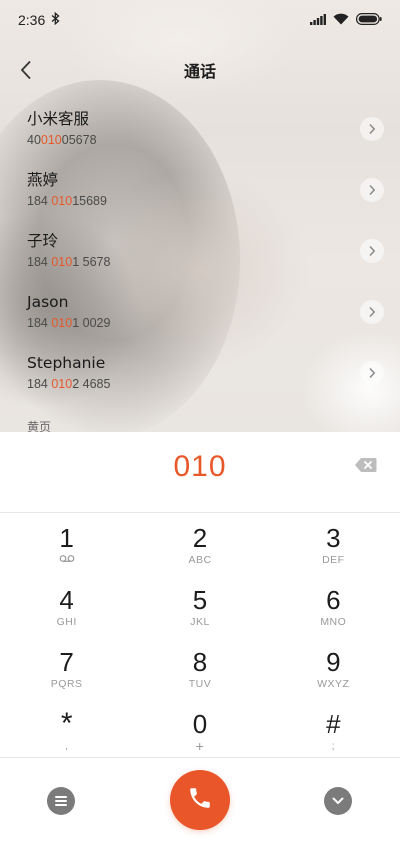  What do you see at coordinates (318, 20) in the screenshot?
I see `signal-icon` at bounding box center [318, 20].